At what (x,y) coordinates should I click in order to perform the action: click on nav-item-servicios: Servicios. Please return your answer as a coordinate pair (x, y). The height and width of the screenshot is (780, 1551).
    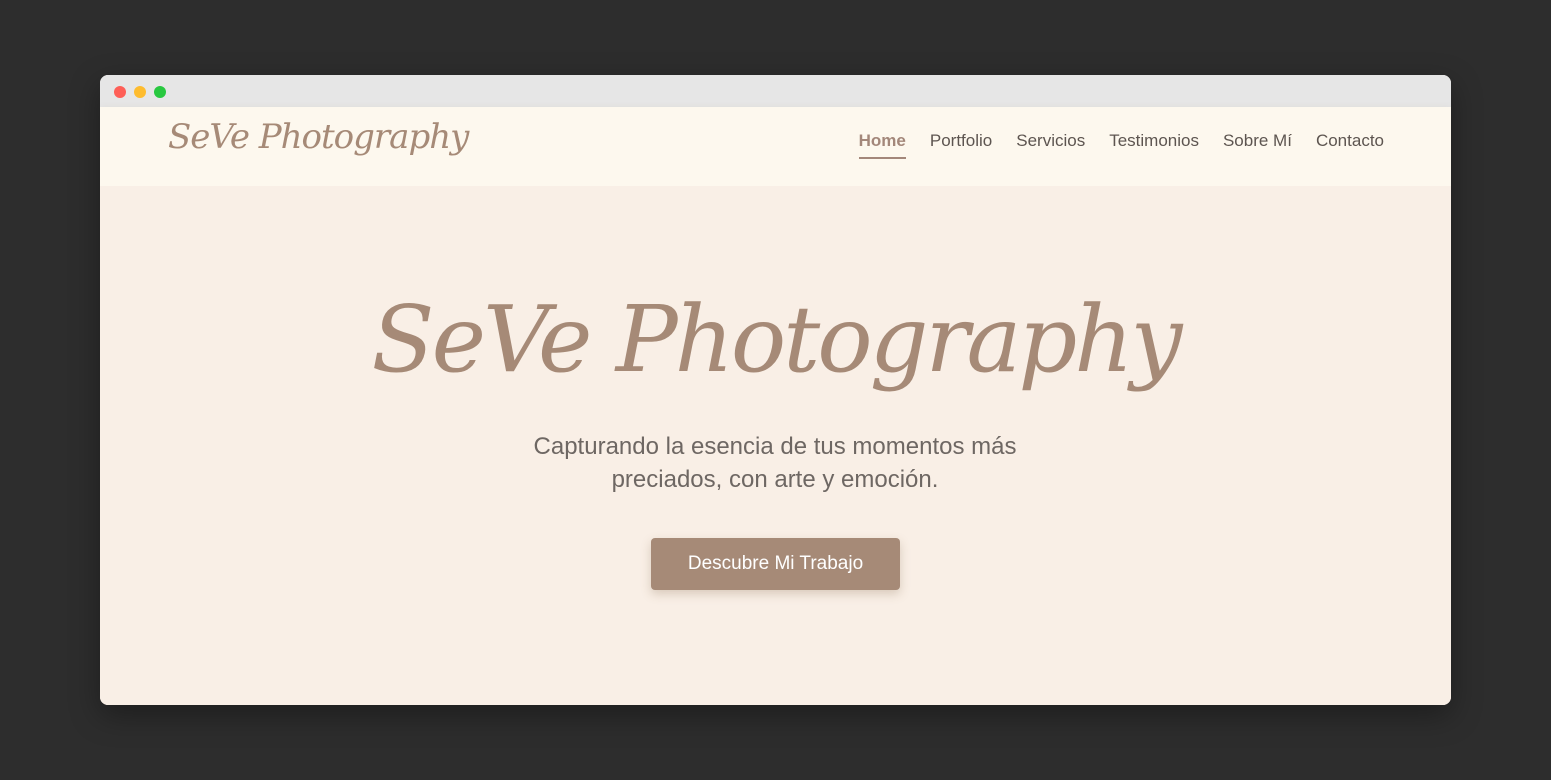
    Looking at the image, I should click on (1050, 145).